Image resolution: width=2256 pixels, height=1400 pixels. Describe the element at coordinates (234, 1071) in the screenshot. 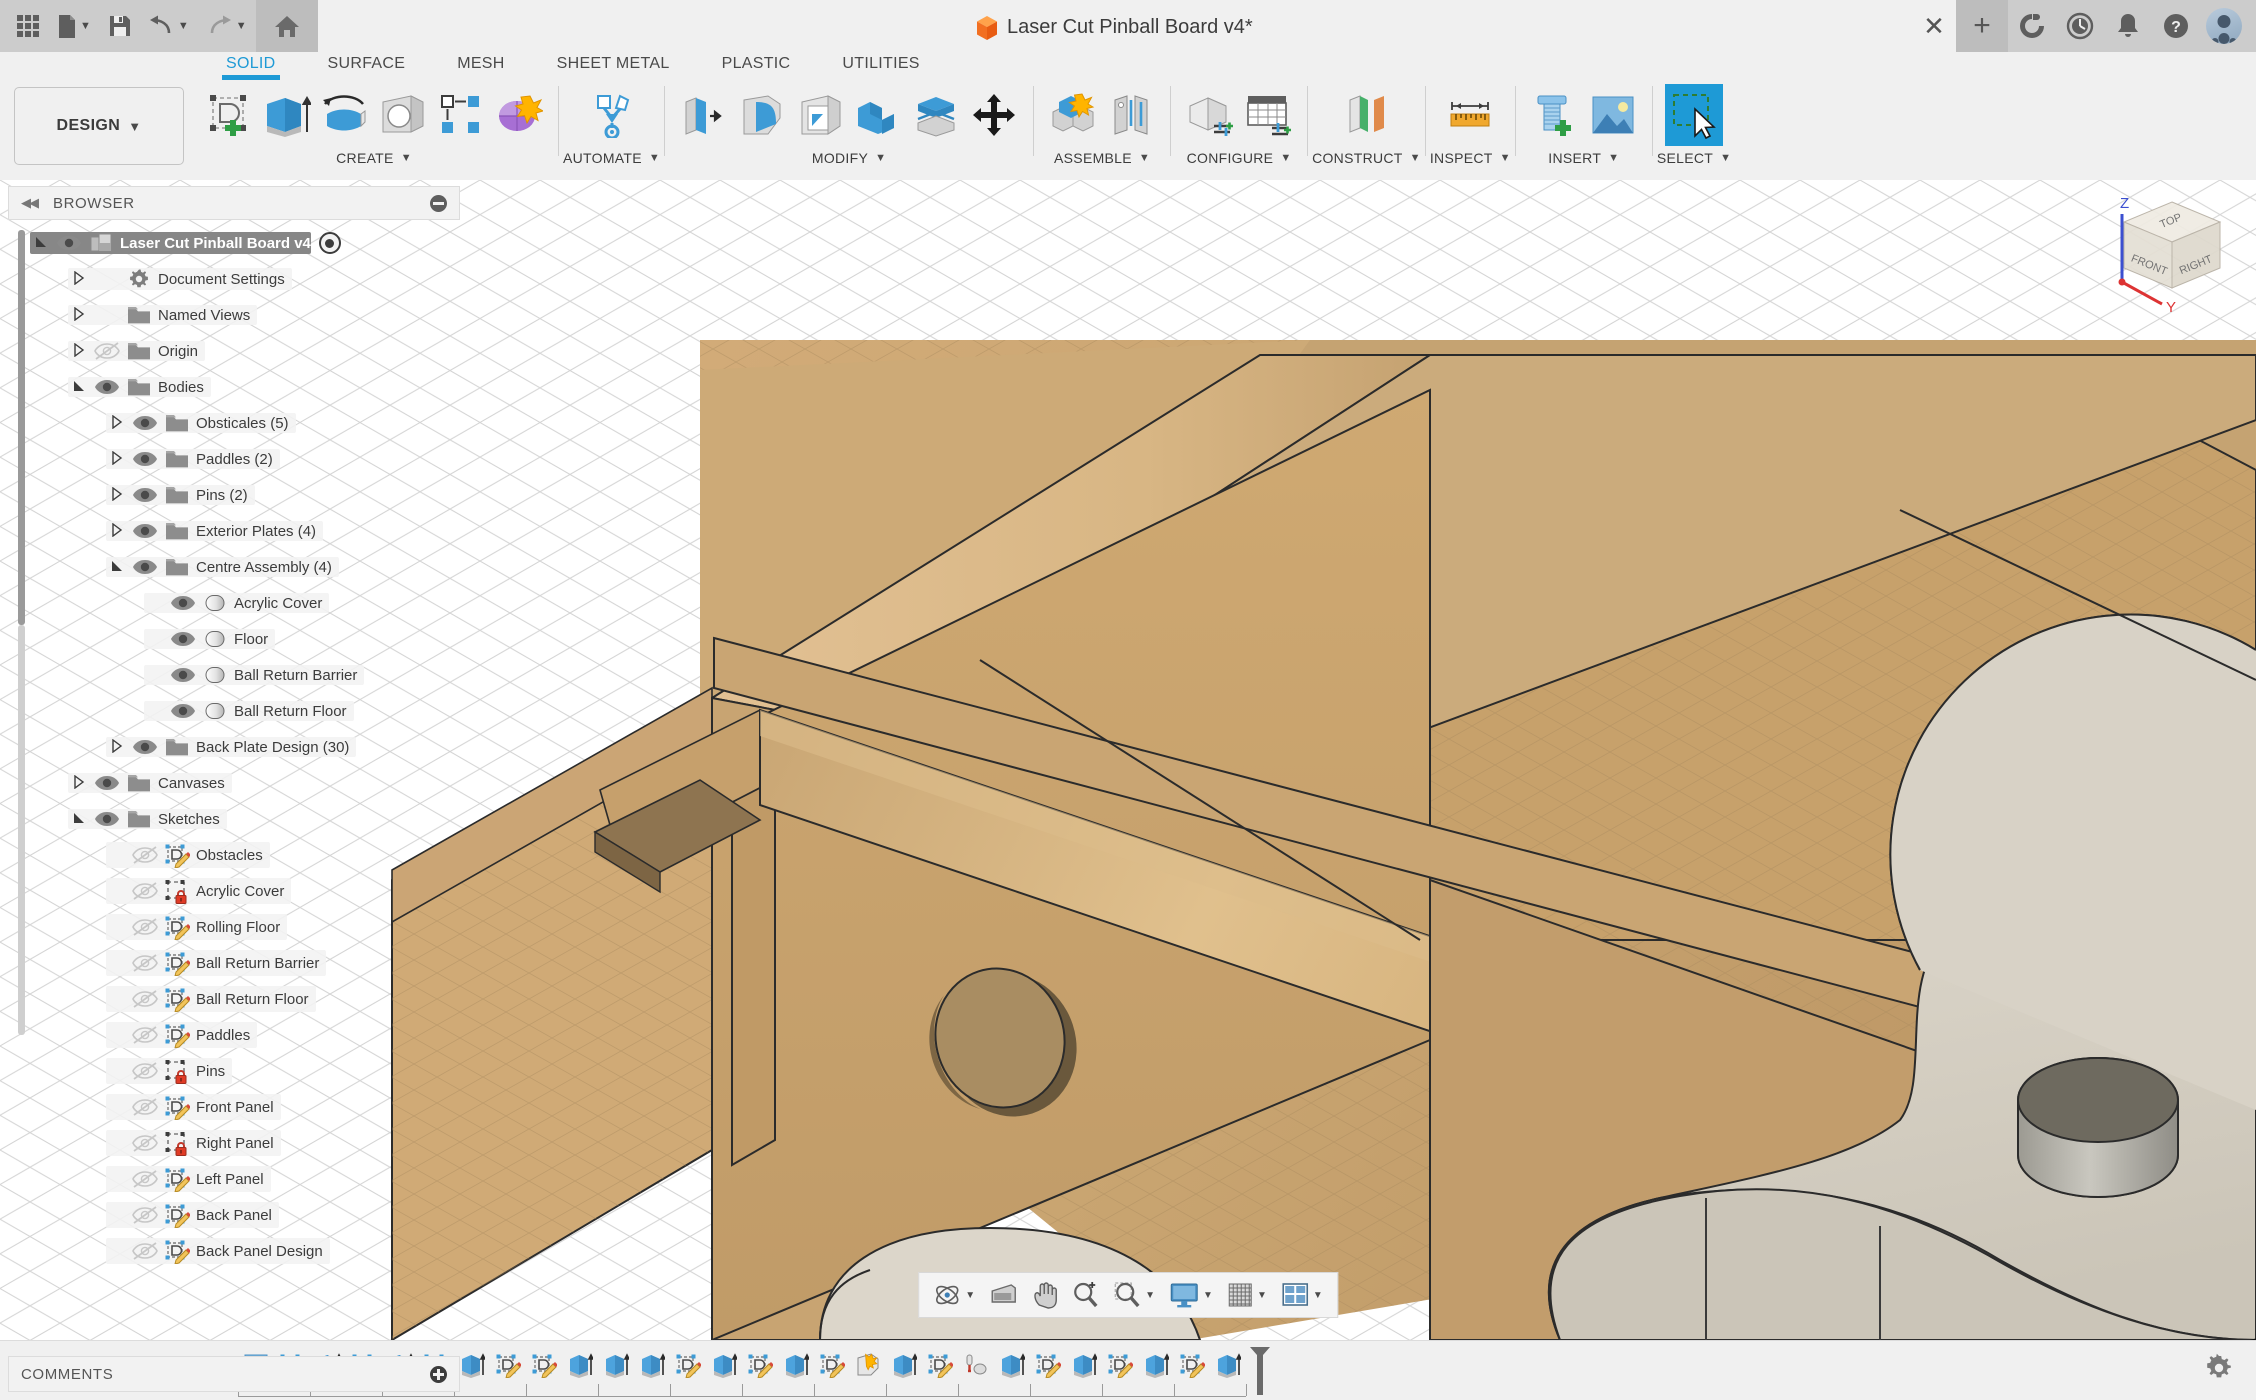

I see `browser-tree-item: Pins` at that location.